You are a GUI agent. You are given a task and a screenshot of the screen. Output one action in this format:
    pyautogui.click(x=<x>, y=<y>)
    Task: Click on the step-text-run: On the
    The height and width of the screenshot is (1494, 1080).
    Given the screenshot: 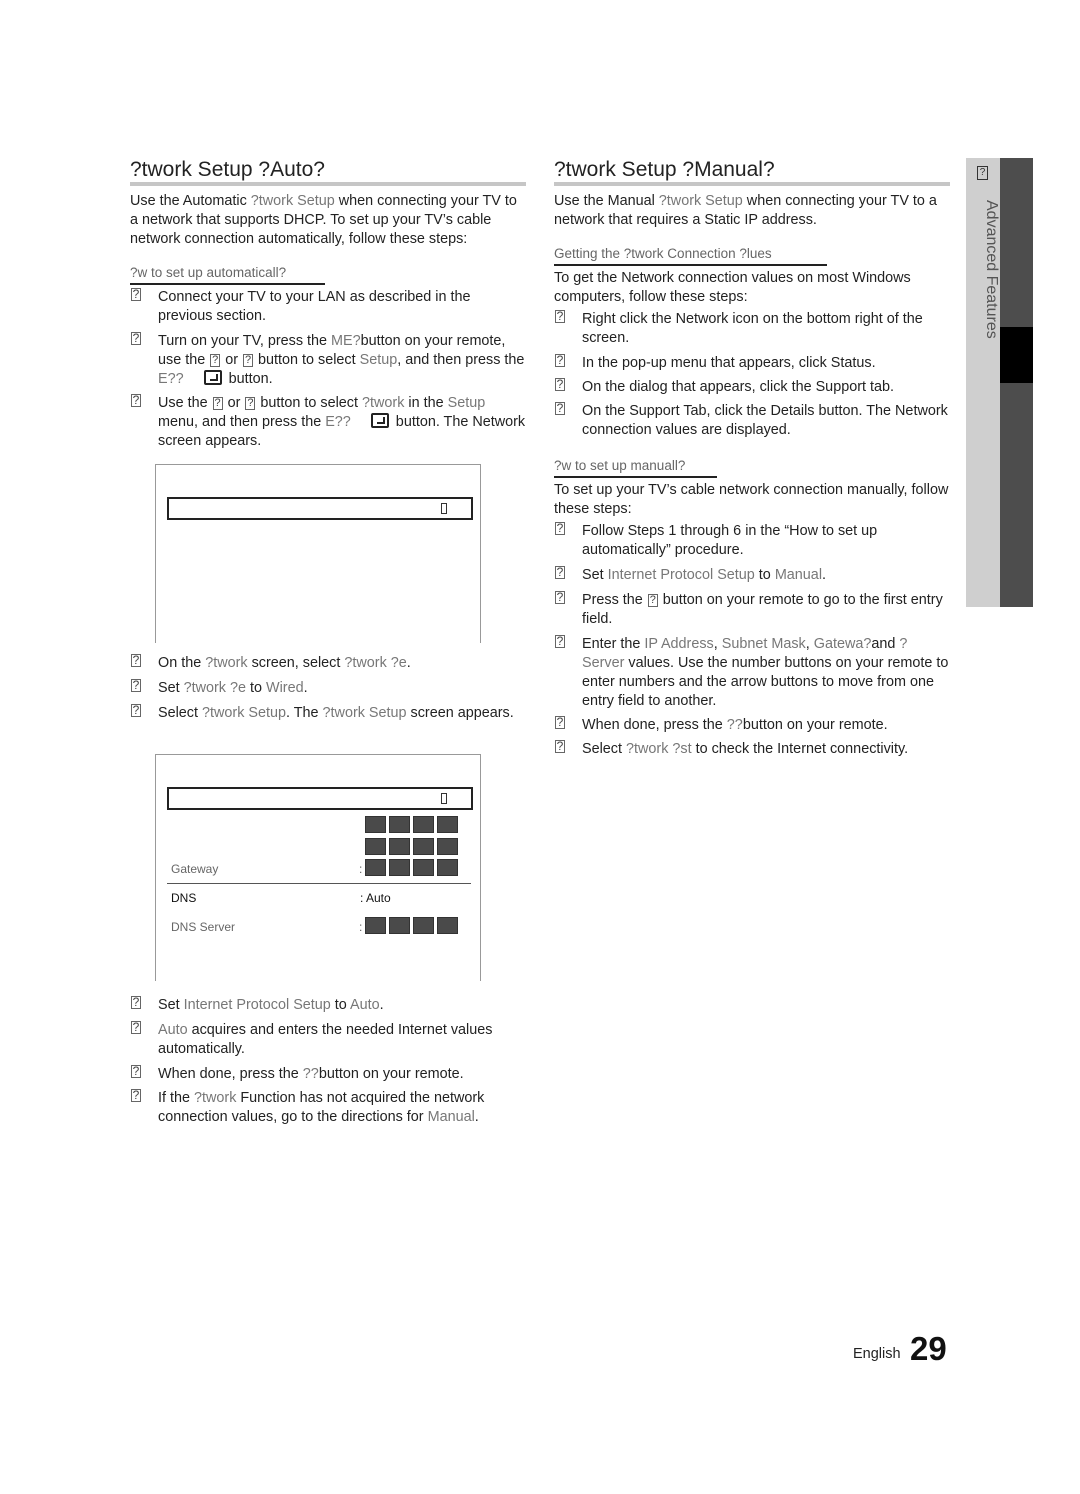 What is the action you would take?
    pyautogui.click(x=182, y=663)
    